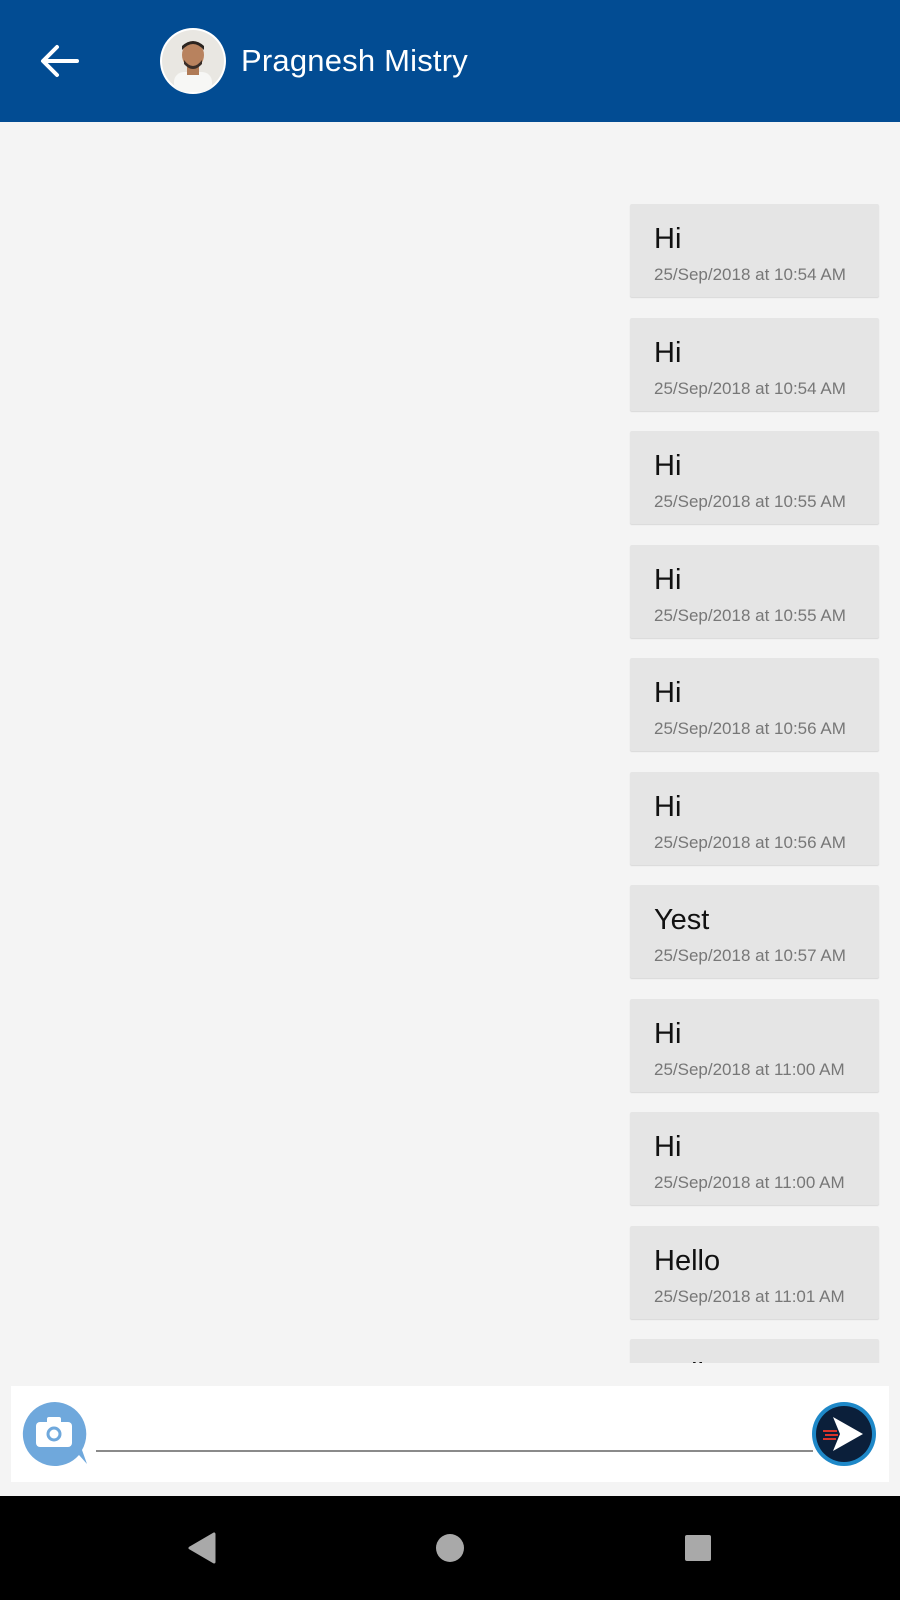 This screenshot has height=1600, width=900. I want to click on nav-back-button, so click(202, 1548).